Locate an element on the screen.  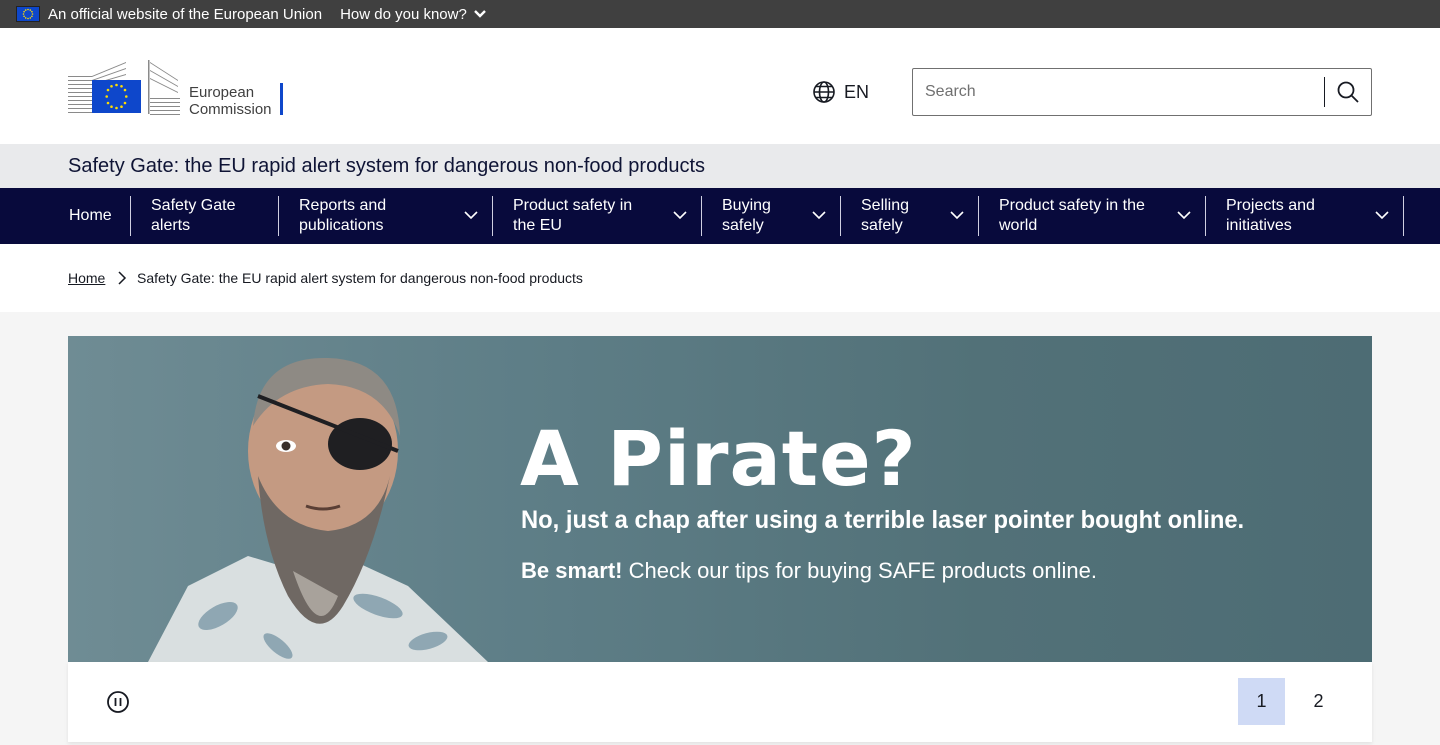
carousel-pause-button is located at coordinates (118, 704).